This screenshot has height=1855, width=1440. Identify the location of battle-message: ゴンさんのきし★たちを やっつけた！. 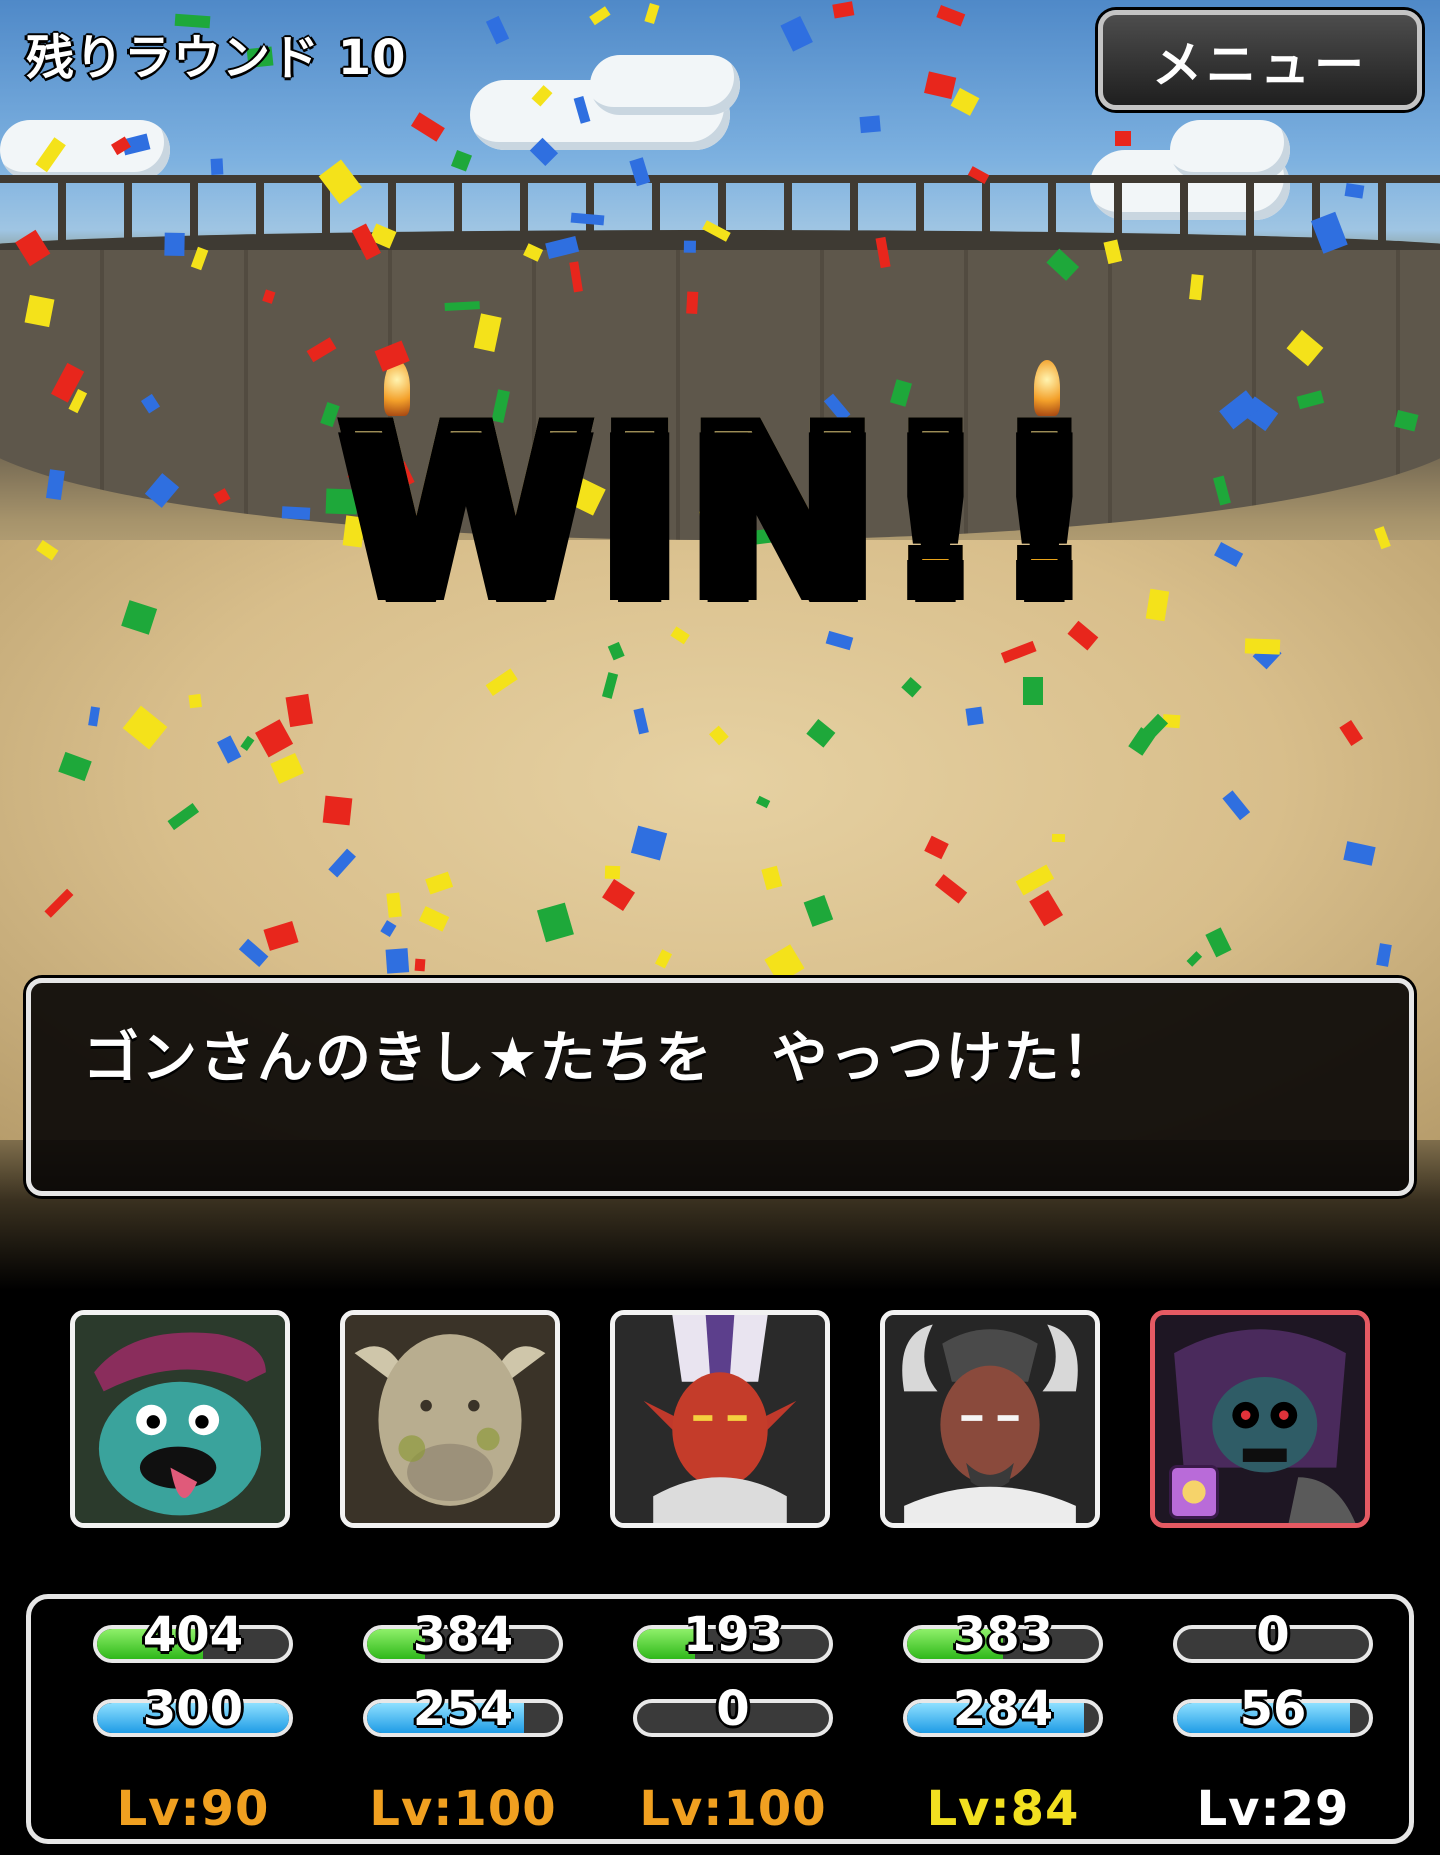
(601, 1058).